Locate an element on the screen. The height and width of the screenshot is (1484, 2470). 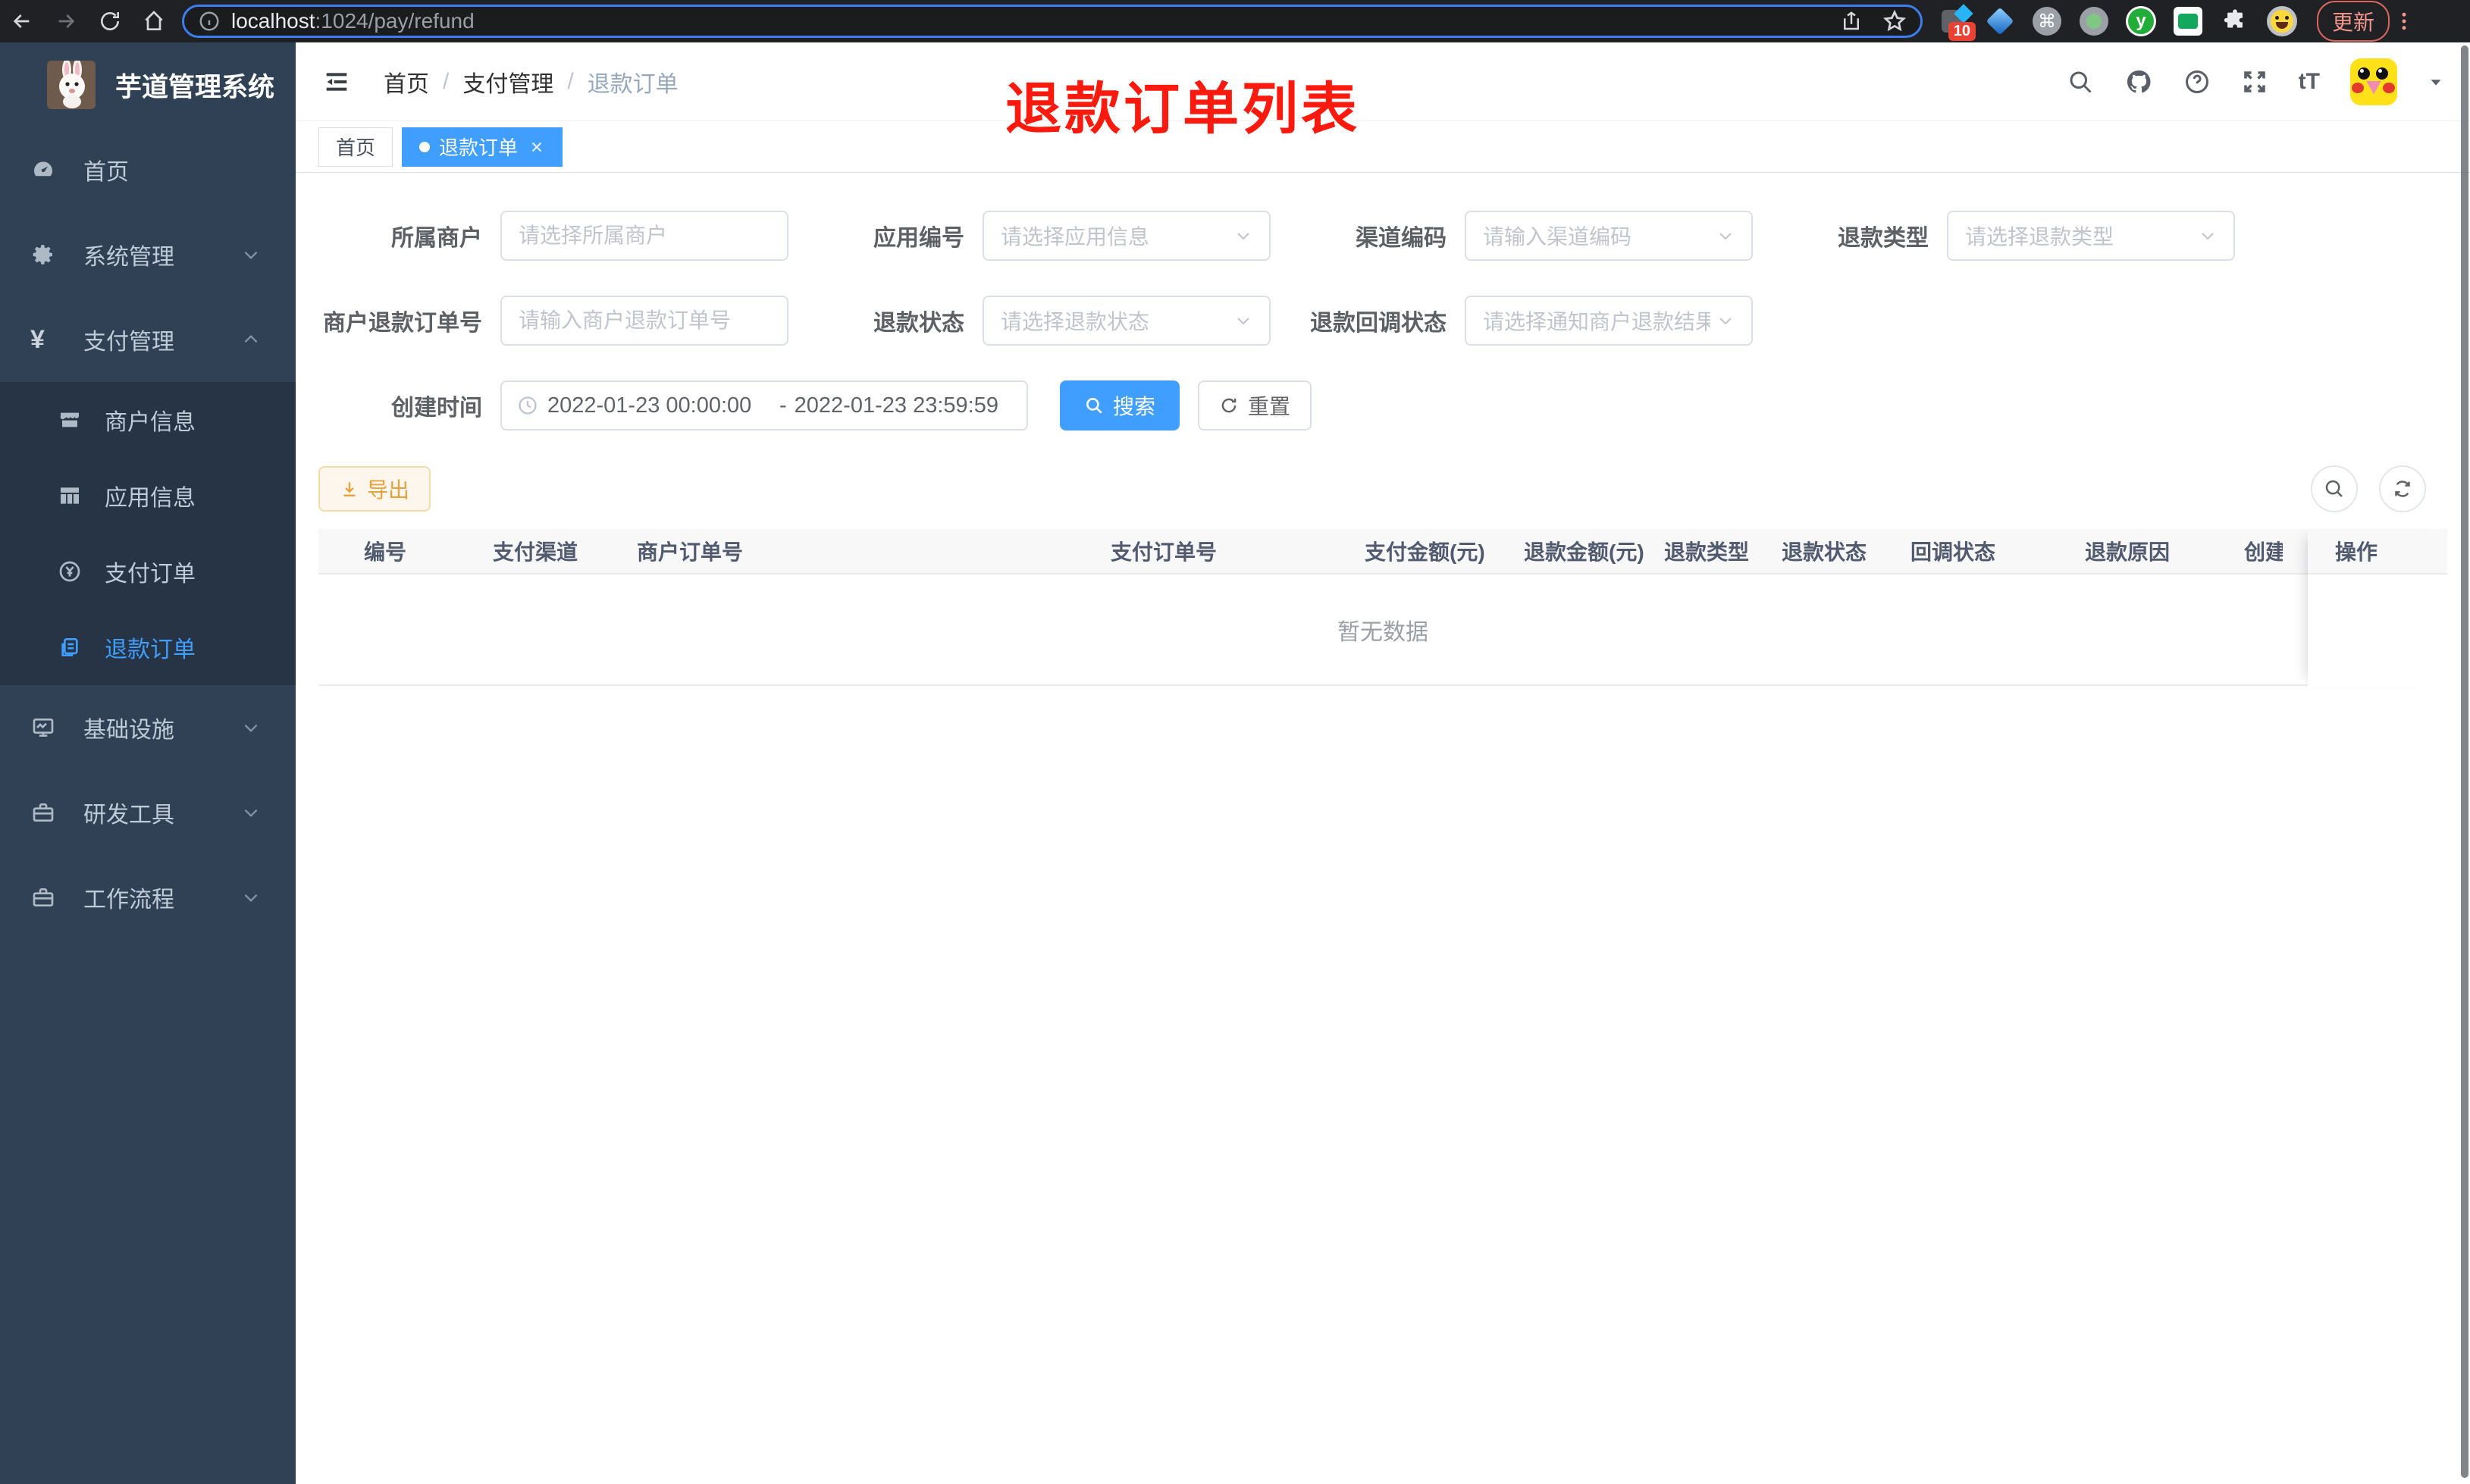
yen-icon: ¥ is located at coordinates (37, 339).